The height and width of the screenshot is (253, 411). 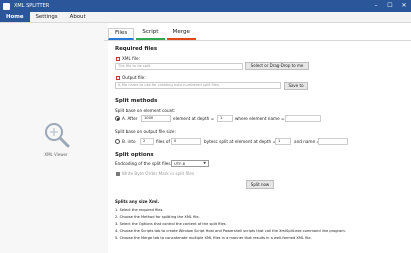 What do you see at coordinates (186, 141) in the screenshot?
I see `file-size-input: 0` at bounding box center [186, 141].